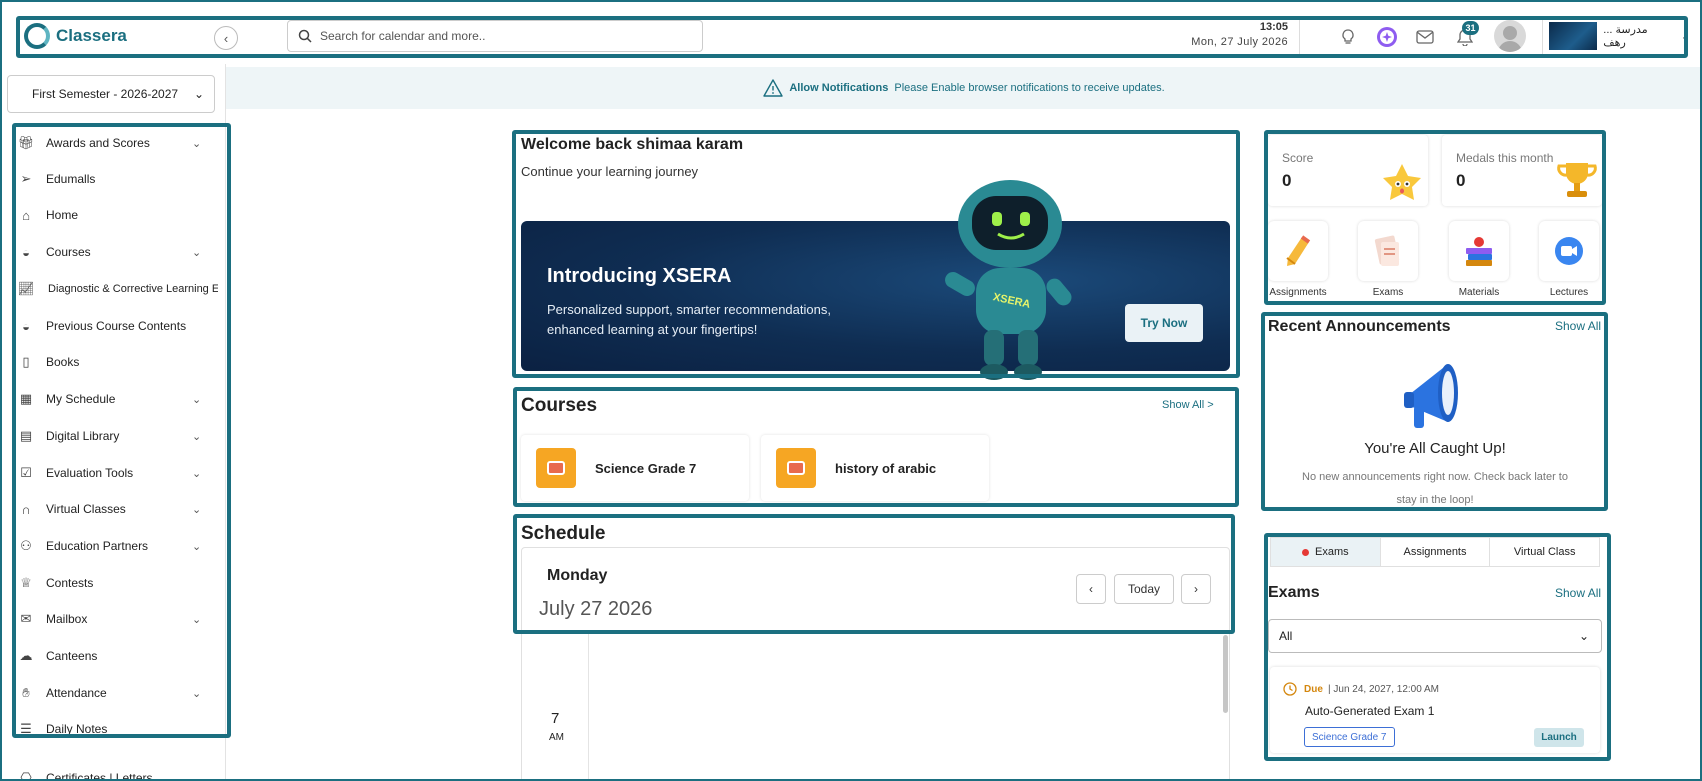 Image resolution: width=1702 pixels, height=781 pixels. I want to click on quick-link-label: Materials, so click(1479, 292).